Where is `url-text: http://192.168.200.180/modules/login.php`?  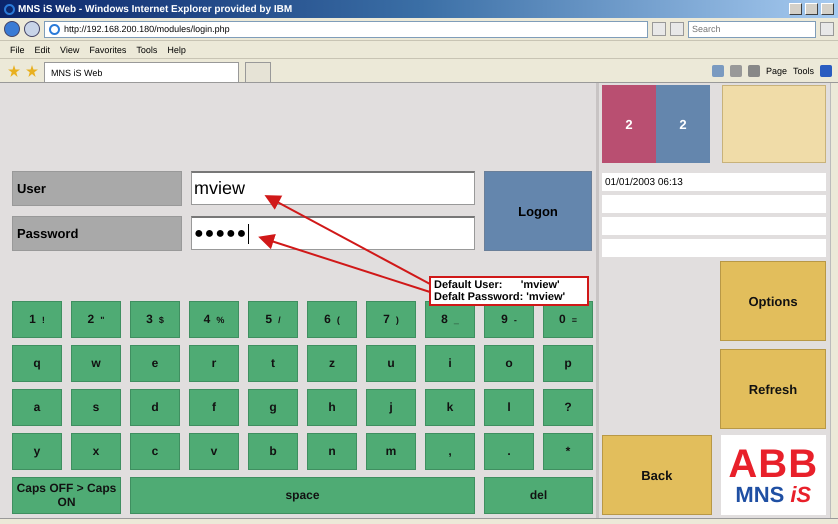
url-text: http://192.168.200.180/modules/login.php is located at coordinates (147, 29).